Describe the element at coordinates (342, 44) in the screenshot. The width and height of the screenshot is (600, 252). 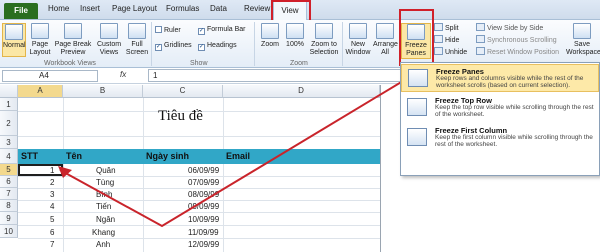
I see `group-separator` at that location.